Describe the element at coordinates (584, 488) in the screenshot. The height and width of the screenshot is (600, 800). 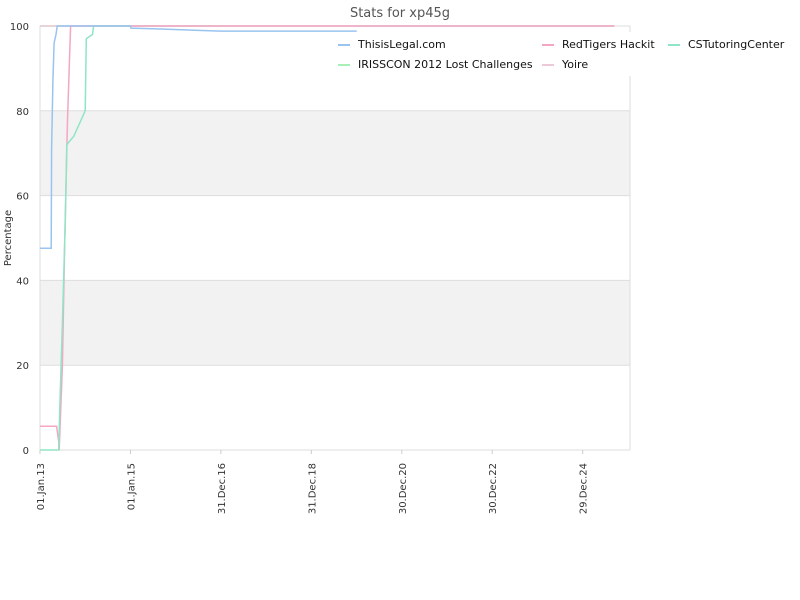
I see `x-tick-label: 29.Dec.24` at that location.